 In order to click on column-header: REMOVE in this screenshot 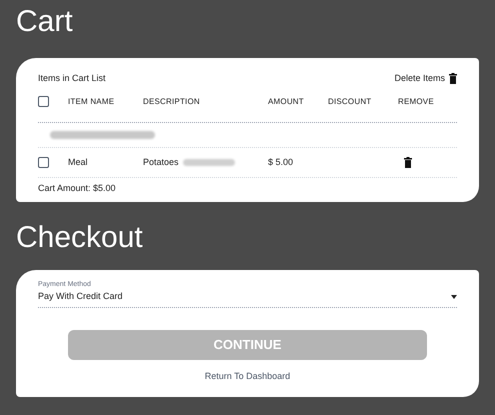, I will do `click(416, 102)`.